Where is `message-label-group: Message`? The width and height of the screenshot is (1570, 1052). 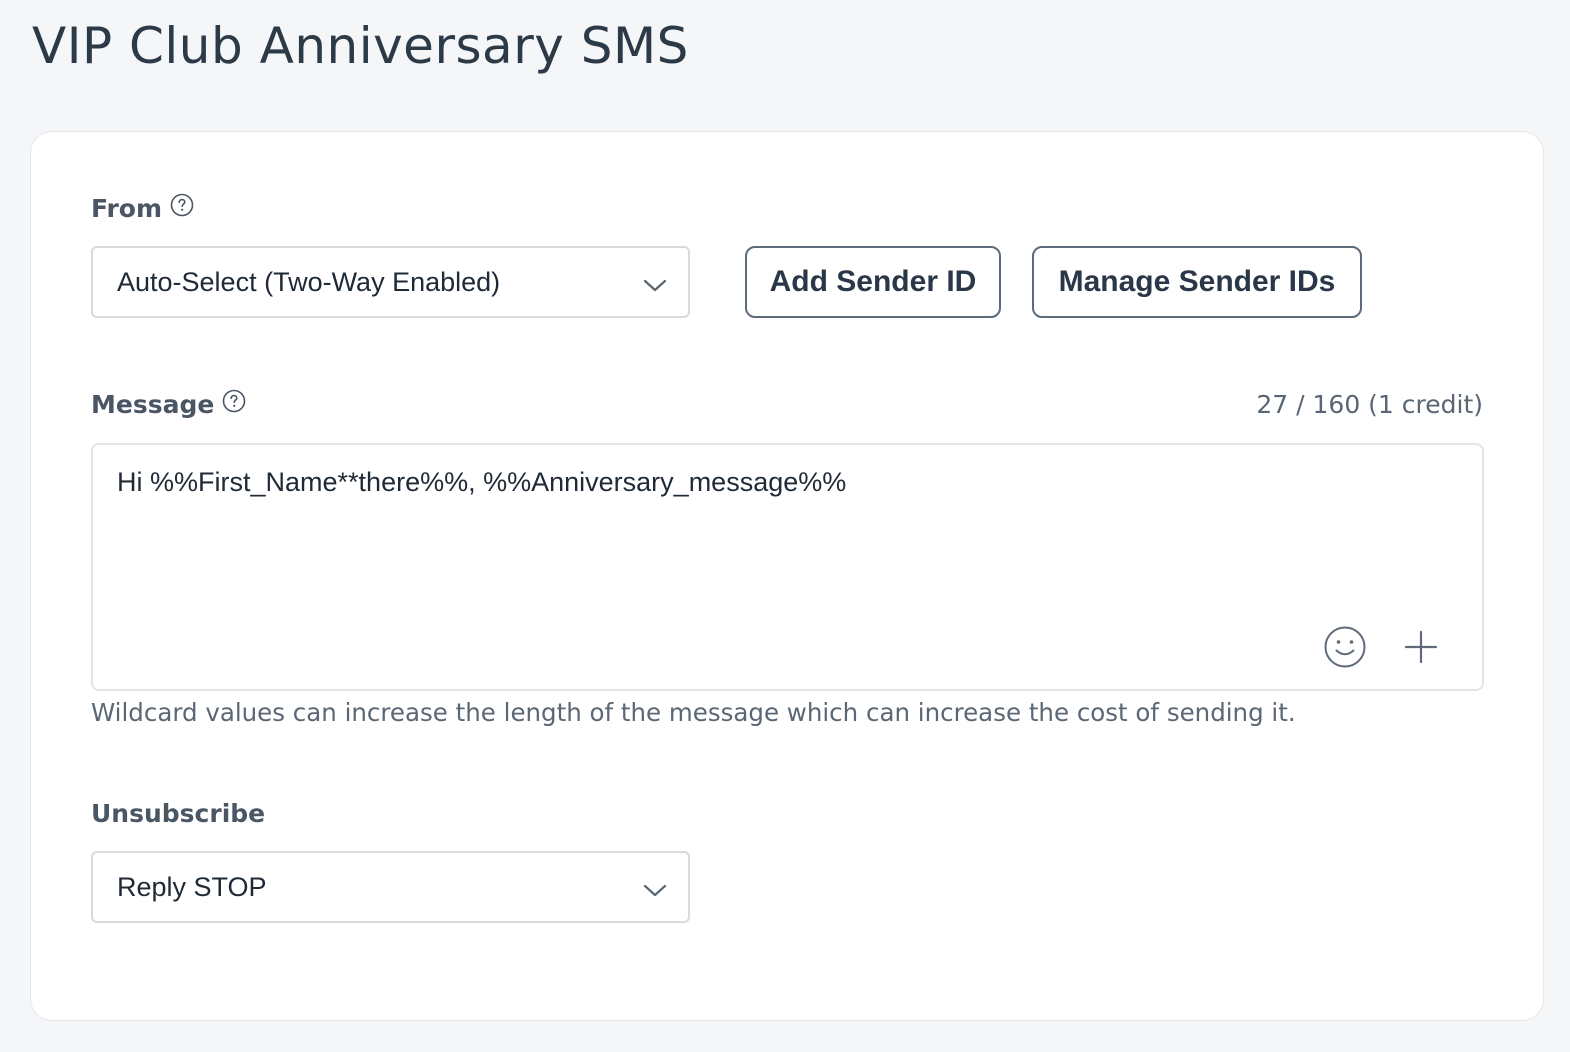 message-label-group: Message is located at coordinates (168, 404).